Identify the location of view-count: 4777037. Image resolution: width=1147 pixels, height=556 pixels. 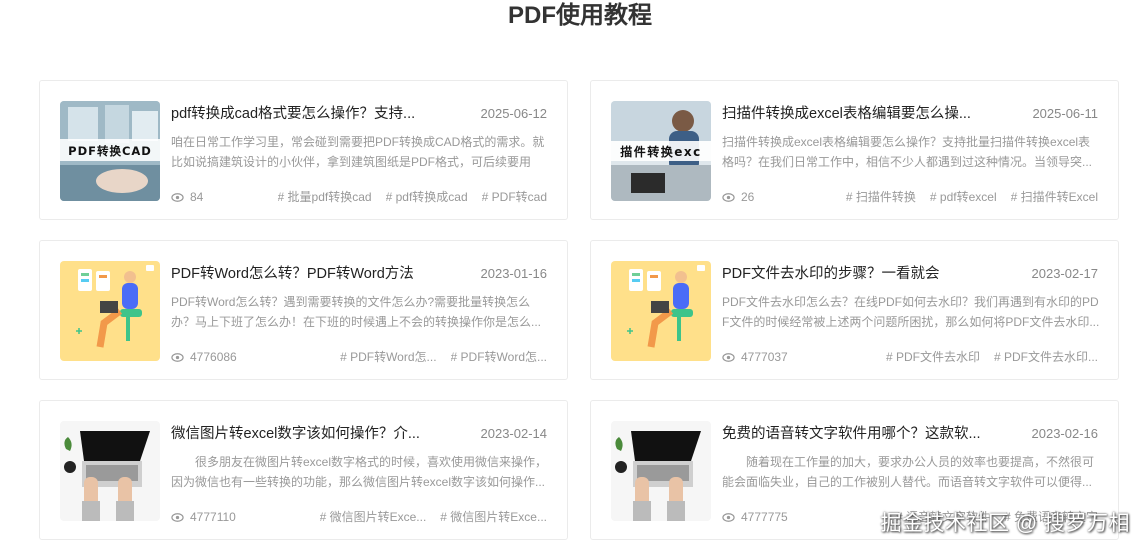
(755, 357).